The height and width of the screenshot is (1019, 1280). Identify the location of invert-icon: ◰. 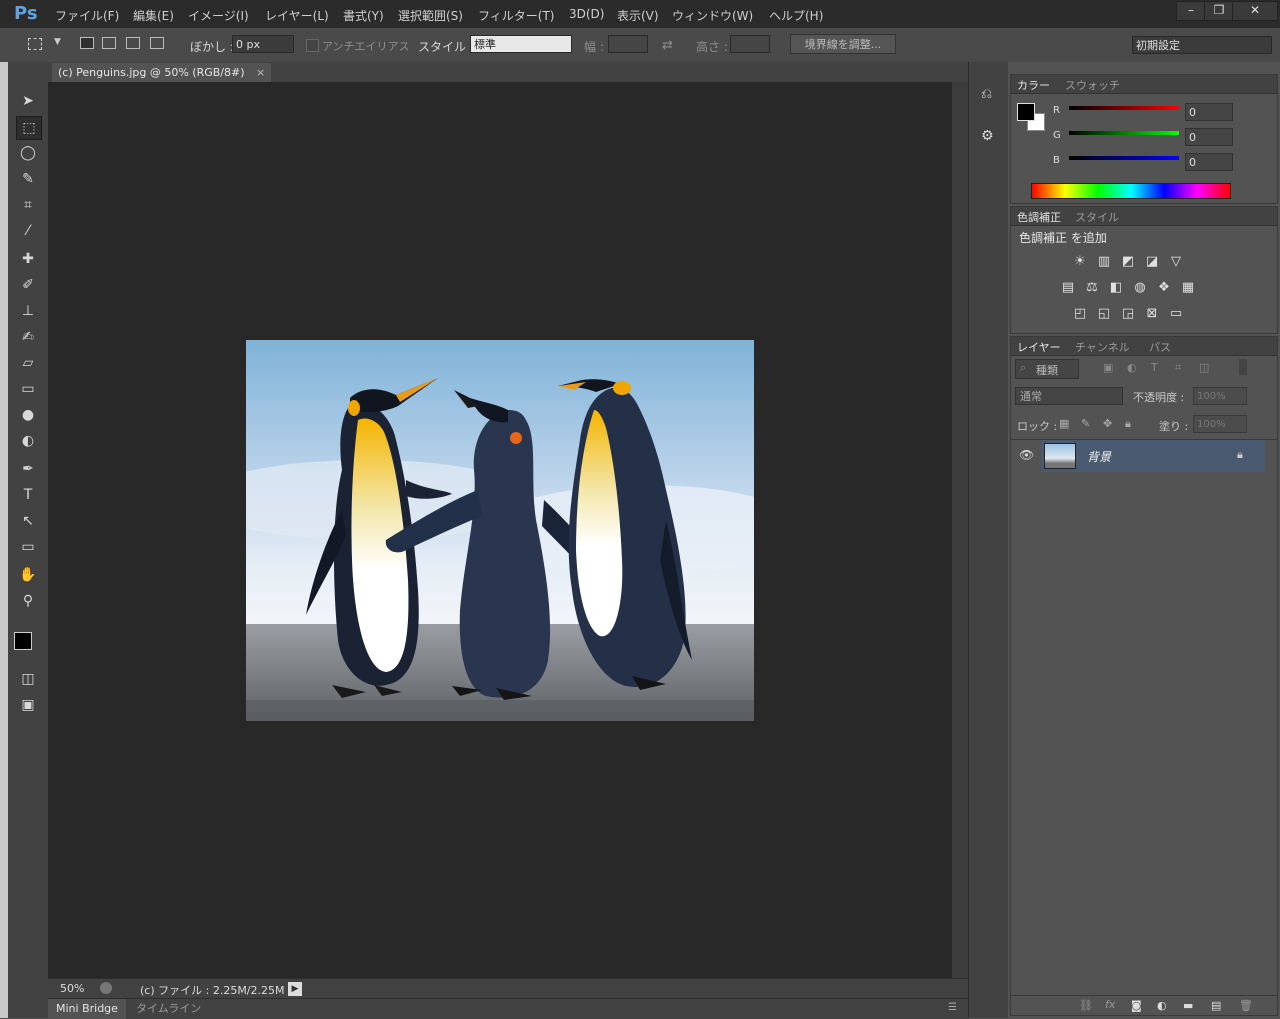
(1080, 314).